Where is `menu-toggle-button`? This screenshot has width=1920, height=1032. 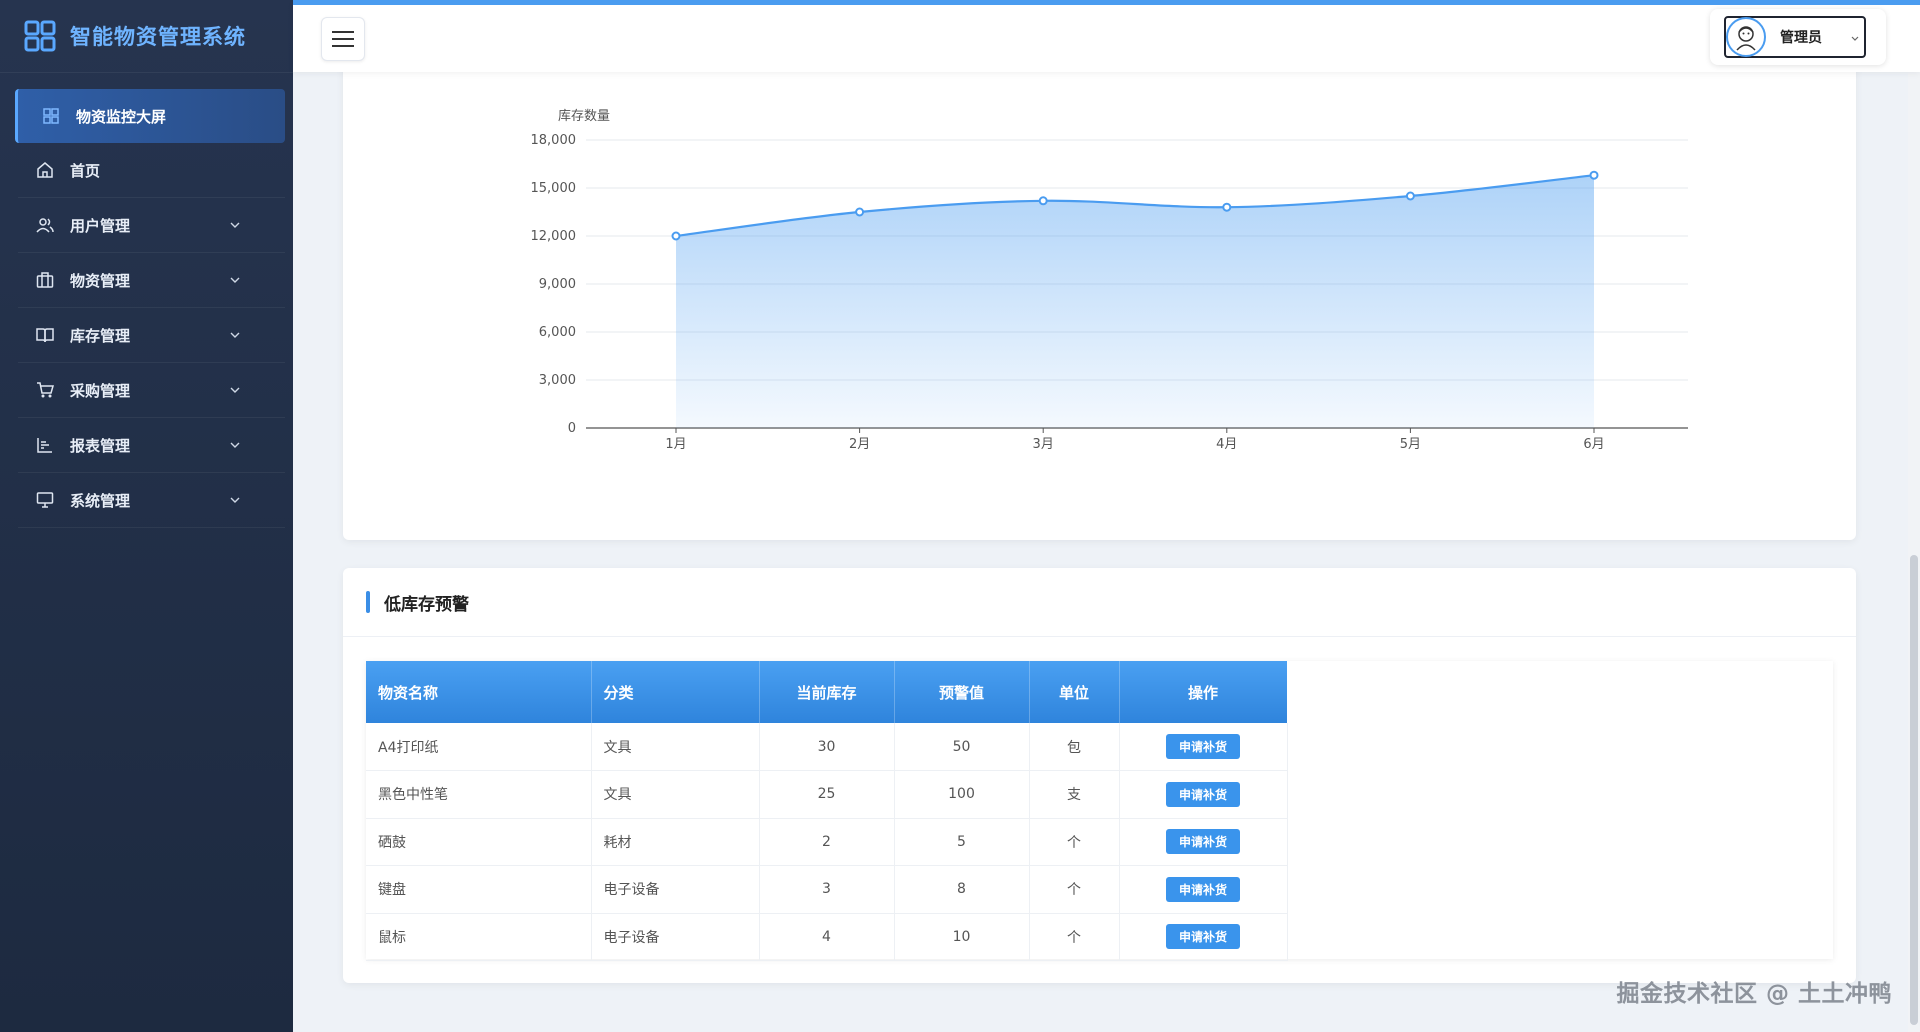
menu-toggle-button is located at coordinates (343, 39).